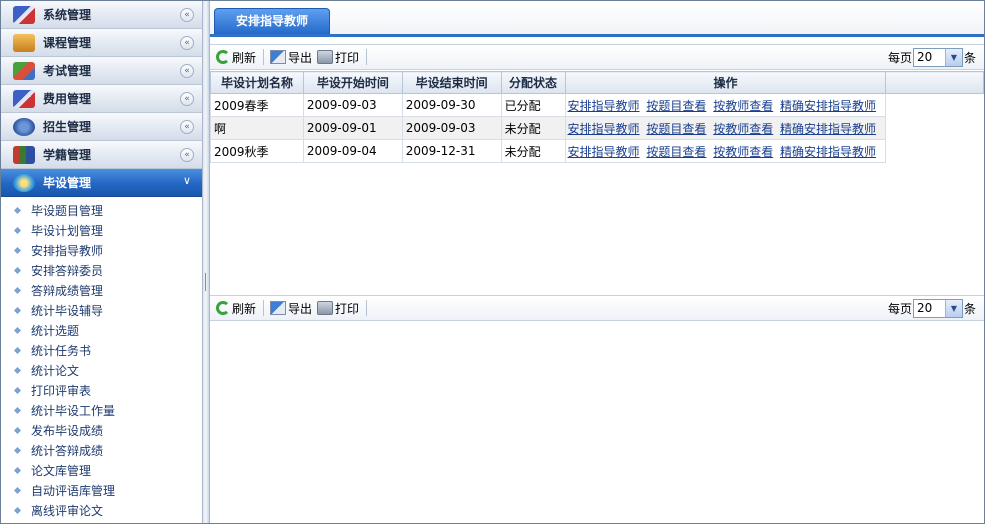 The width and height of the screenshot is (985, 524). Describe the element at coordinates (101, 391) in the screenshot. I see `submenu-item: 打印评审表` at that location.